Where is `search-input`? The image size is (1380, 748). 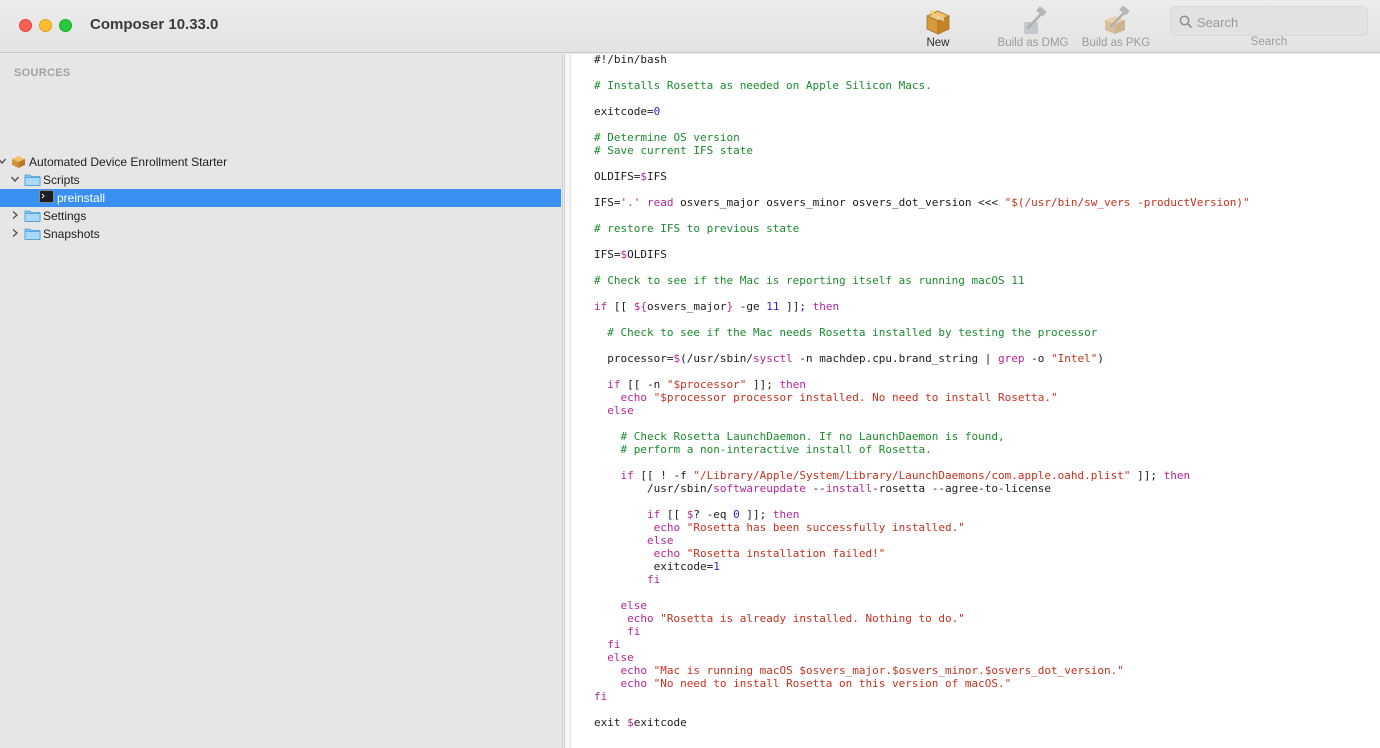 search-input is located at coordinates (1277, 22).